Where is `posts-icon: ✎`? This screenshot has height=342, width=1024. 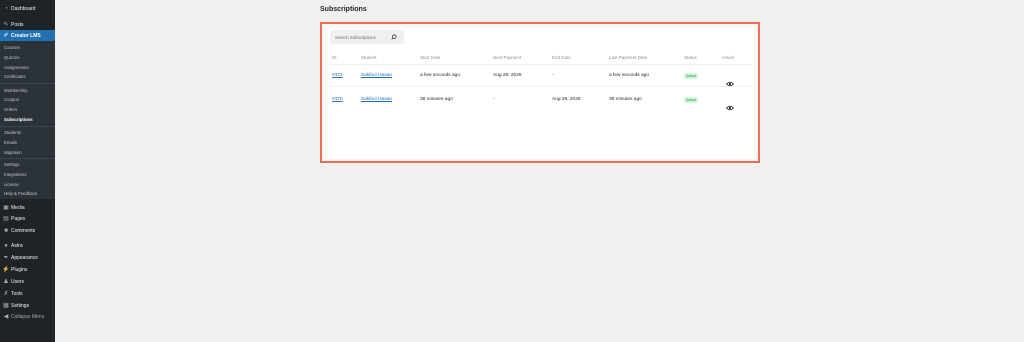
posts-icon: ✎ is located at coordinates (6, 25).